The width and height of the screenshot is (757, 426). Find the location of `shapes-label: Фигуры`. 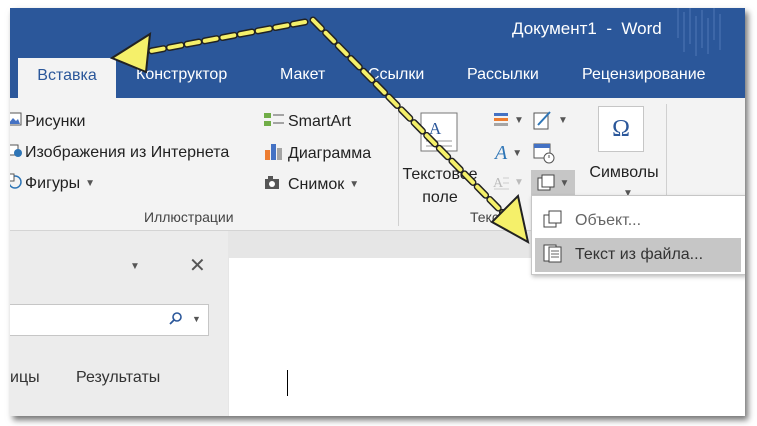

shapes-label: Фигуры is located at coordinates (53, 183).